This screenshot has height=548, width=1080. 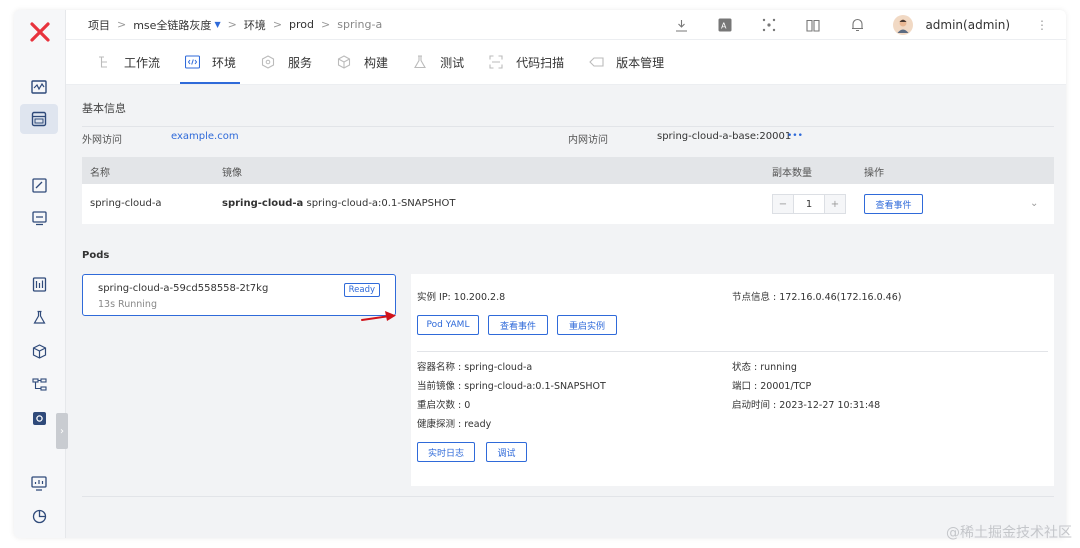 What do you see at coordinates (210, 62) in the screenshot?
I see `tab-environment: 环境` at bounding box center [210, 62].